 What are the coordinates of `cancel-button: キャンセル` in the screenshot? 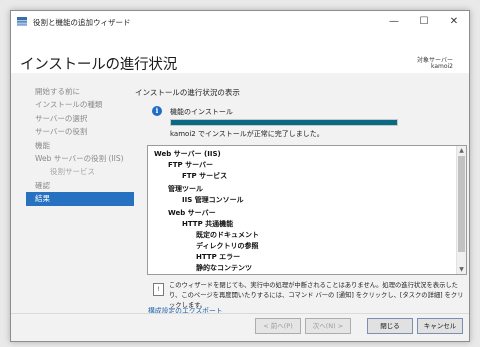 It's located at (440, 326).